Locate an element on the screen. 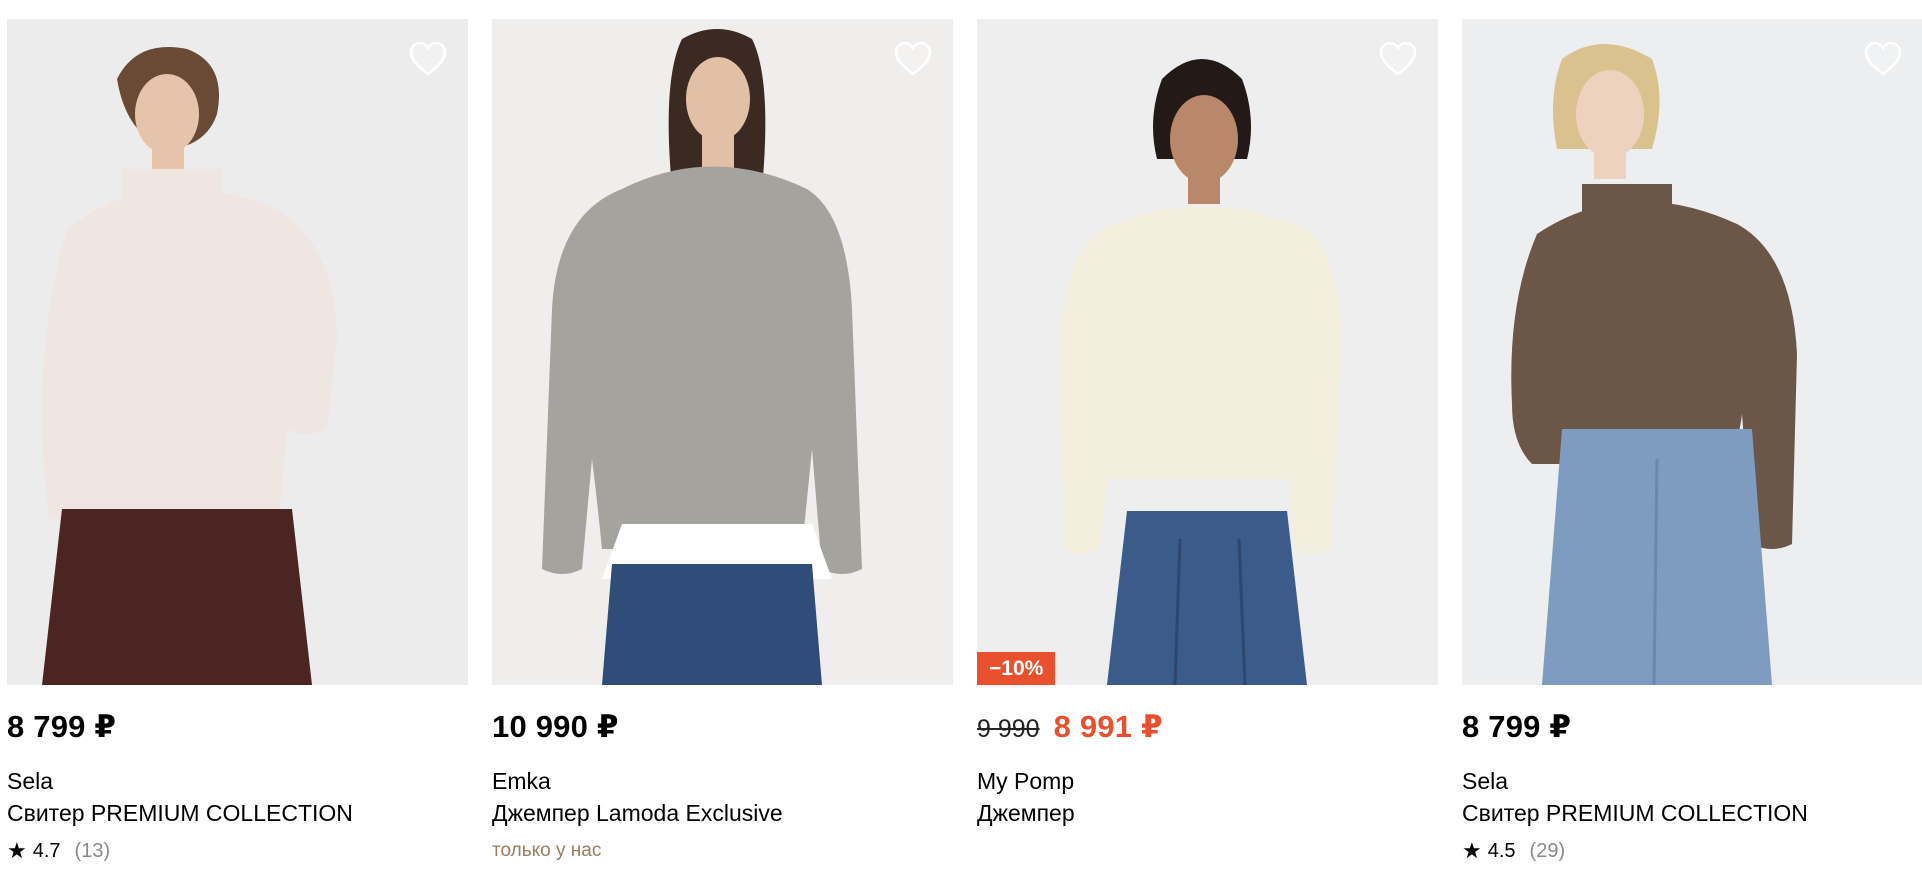 This screenshot has width=1922, height=886. exclusive-label: только у нас is located at coordinates (547, 850).